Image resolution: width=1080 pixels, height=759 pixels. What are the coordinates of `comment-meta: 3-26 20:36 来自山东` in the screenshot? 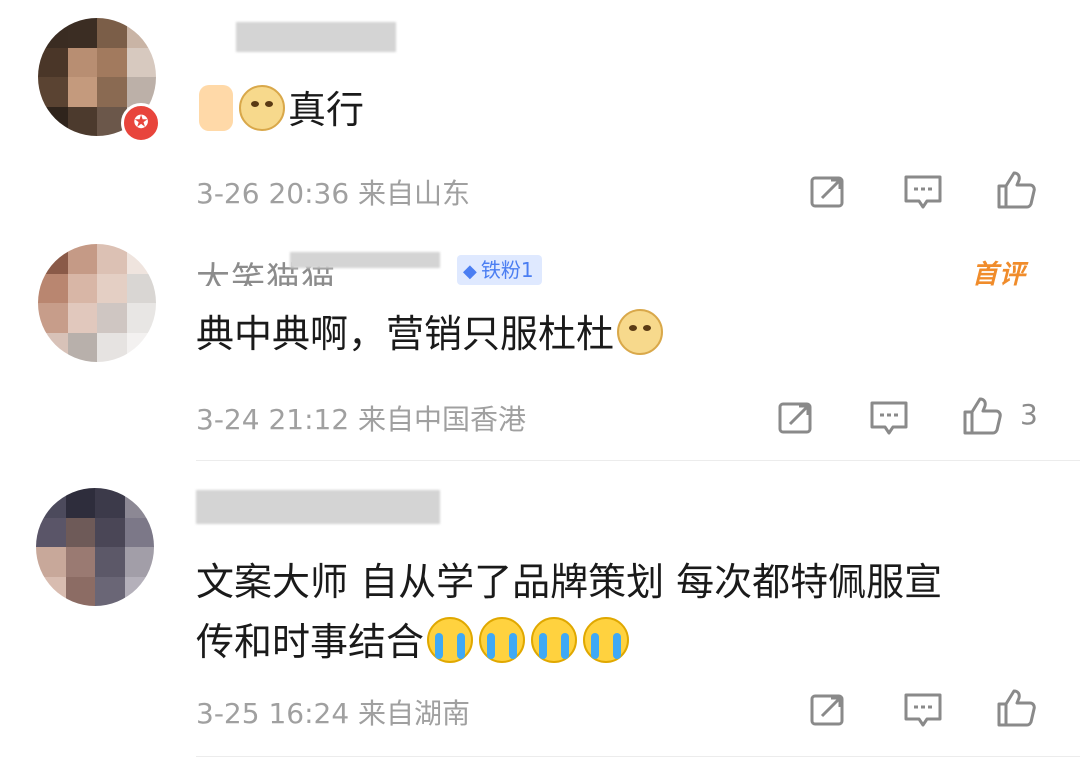 It's located at (333, 192).